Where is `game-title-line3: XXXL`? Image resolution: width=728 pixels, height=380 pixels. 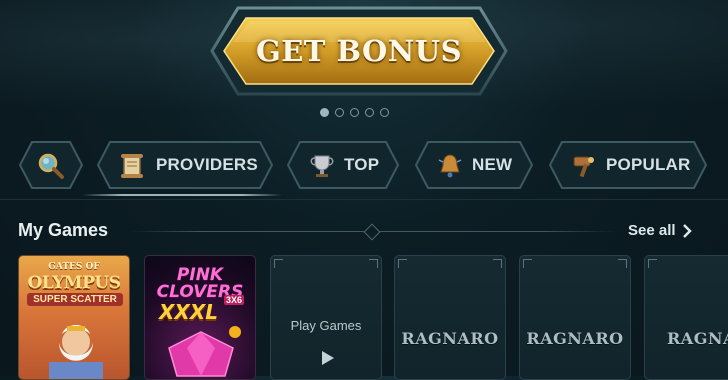
game-title-line3: XXXL is located at coordinates (189, 312).